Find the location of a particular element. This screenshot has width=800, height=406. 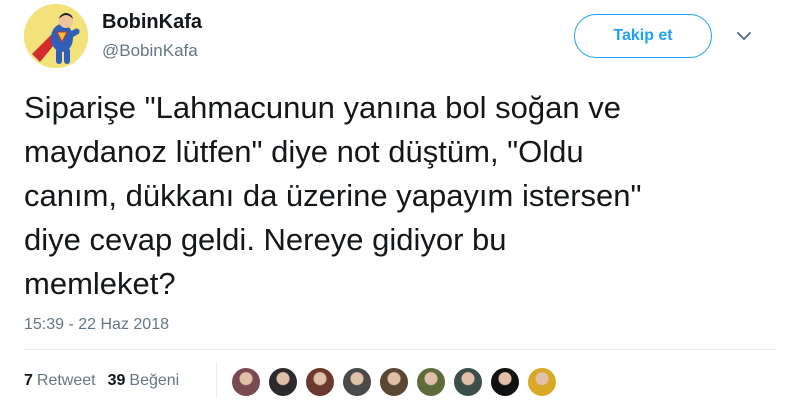

like-stat: 39 Beğeni is located at coordinates (144, 381).